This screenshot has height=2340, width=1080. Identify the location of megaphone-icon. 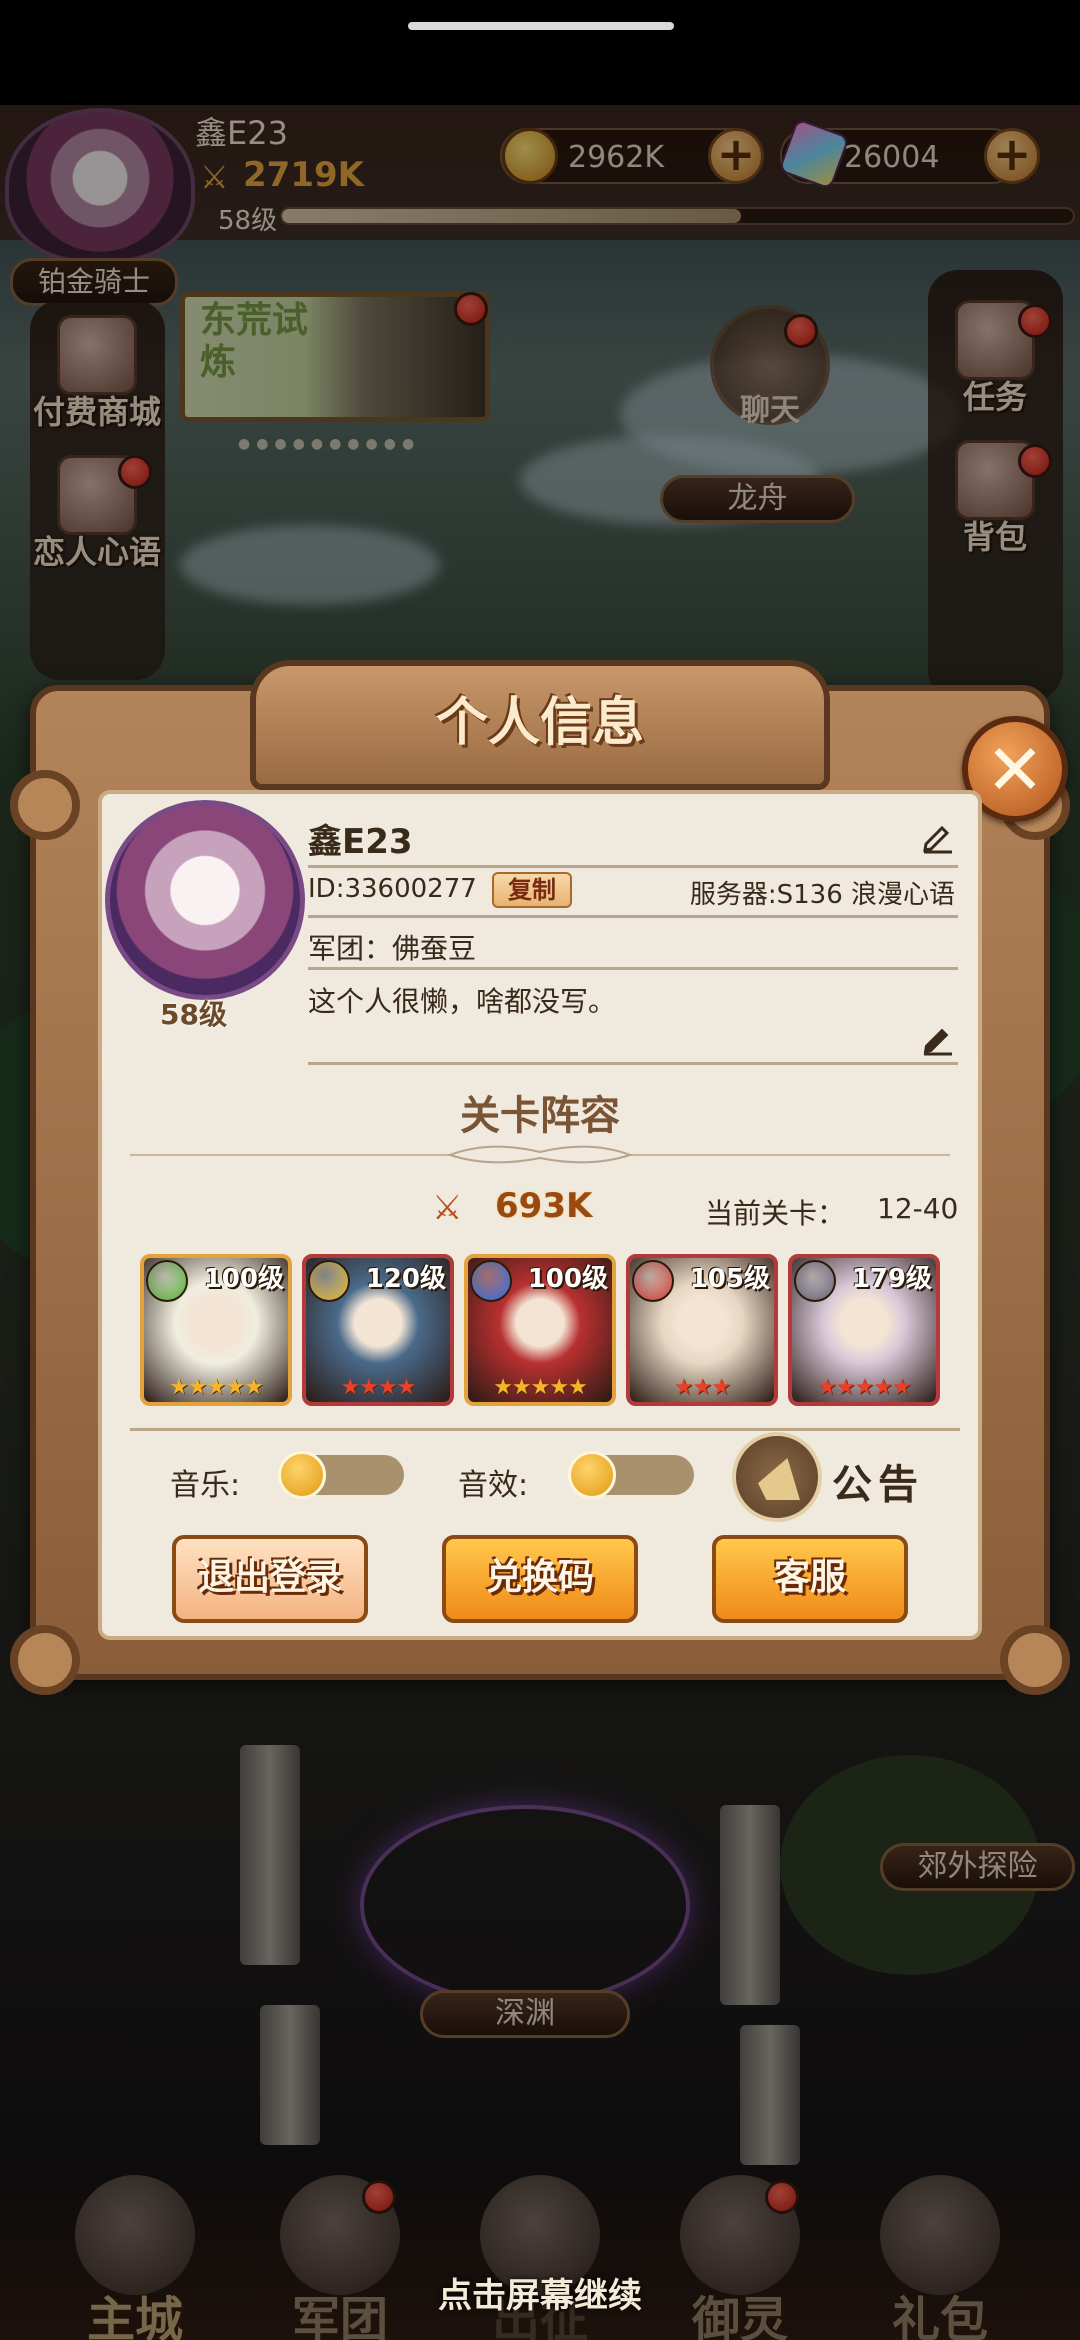
(779, 1479).